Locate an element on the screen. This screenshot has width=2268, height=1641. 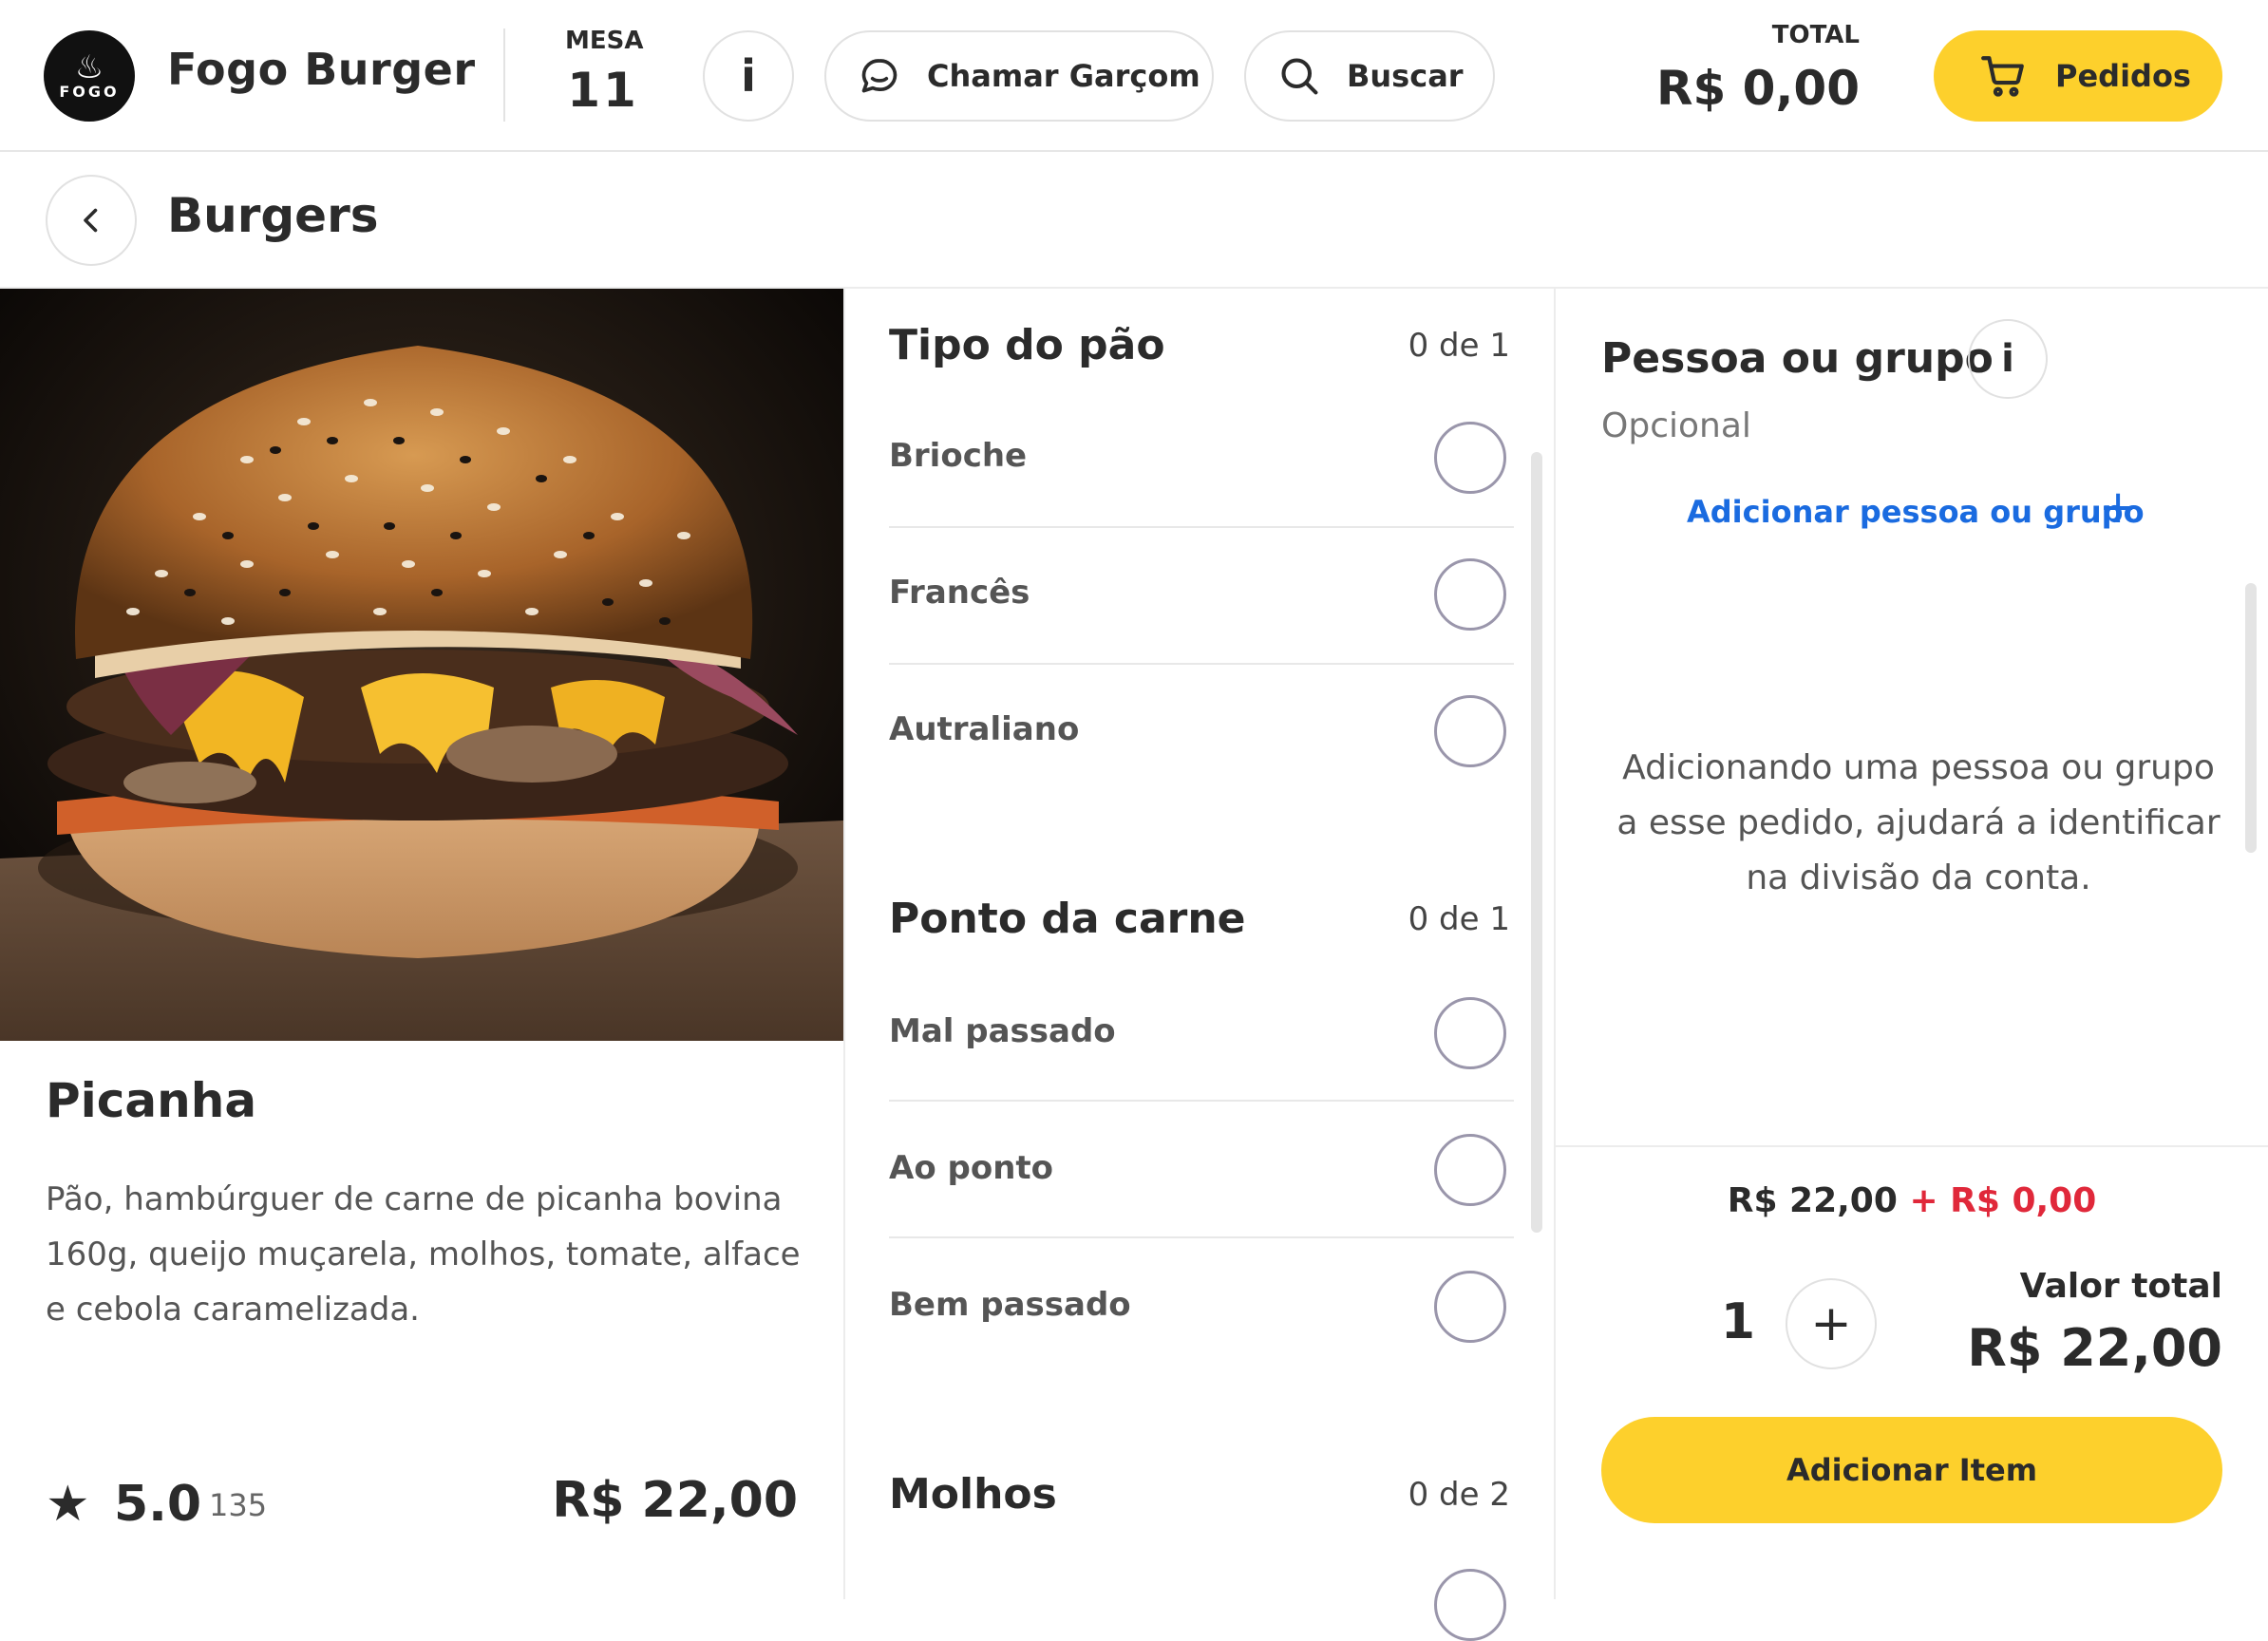
option-group-title: Tipo do pão is located at coordinates (1027, 345).